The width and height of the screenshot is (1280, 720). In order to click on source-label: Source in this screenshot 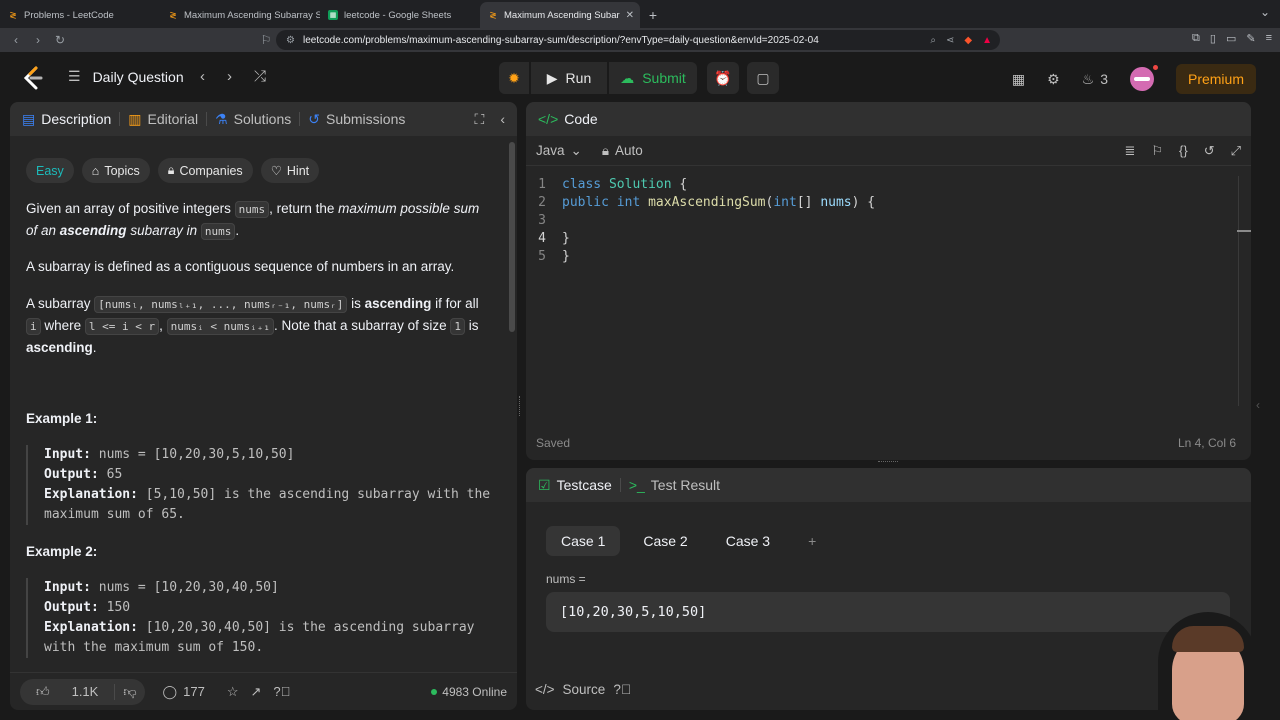, I will do `click(584, 689)`.